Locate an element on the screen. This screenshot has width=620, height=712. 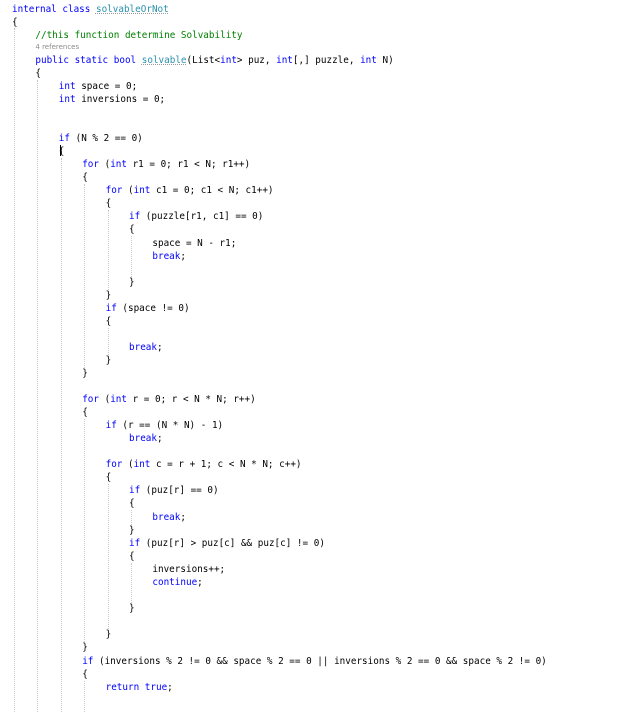
code-line: if (space != 0) is located at coordinates (148, 309).